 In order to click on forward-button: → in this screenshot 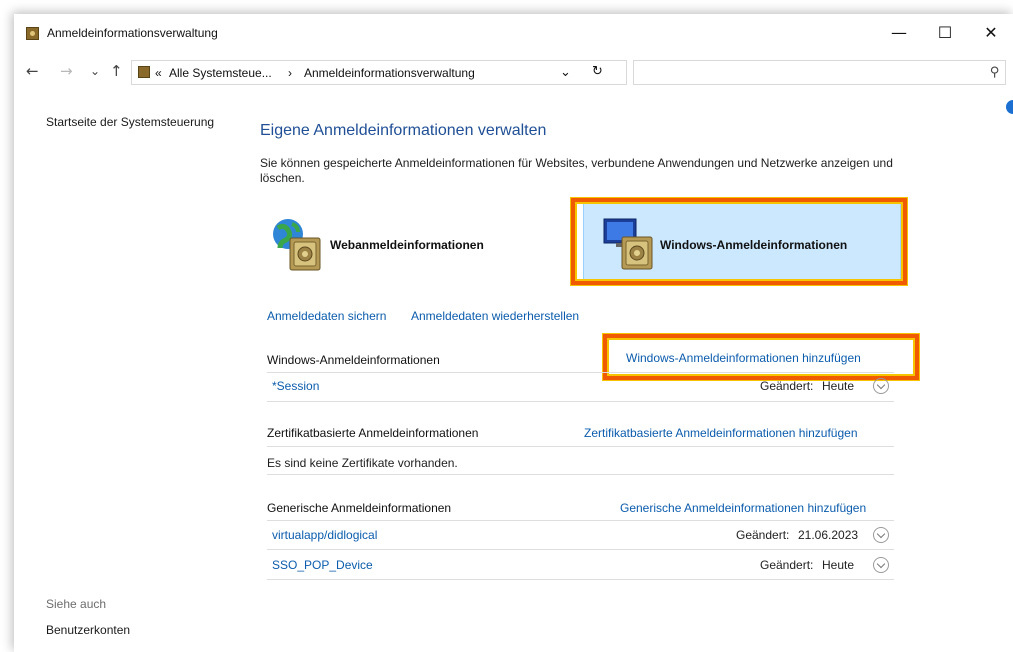, I will do `click(66, 71)`.